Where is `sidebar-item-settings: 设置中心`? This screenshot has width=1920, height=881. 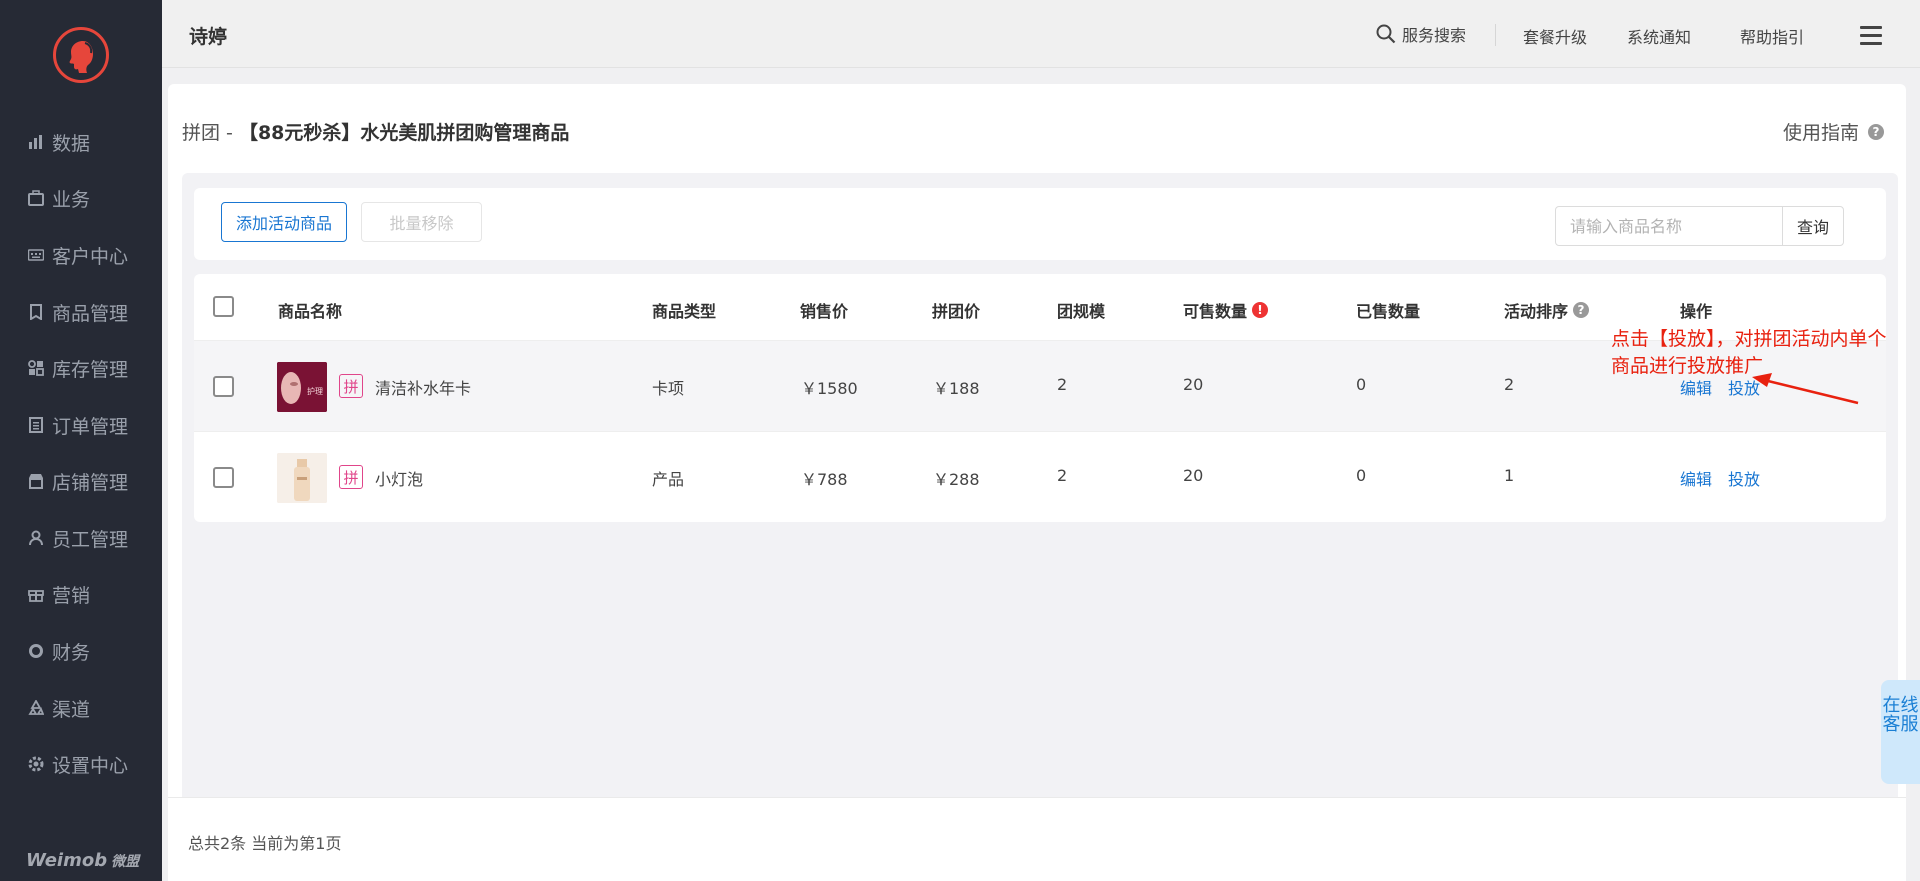
sidebar-item-settings: 设置中心 is located at coordinates (92, 764).